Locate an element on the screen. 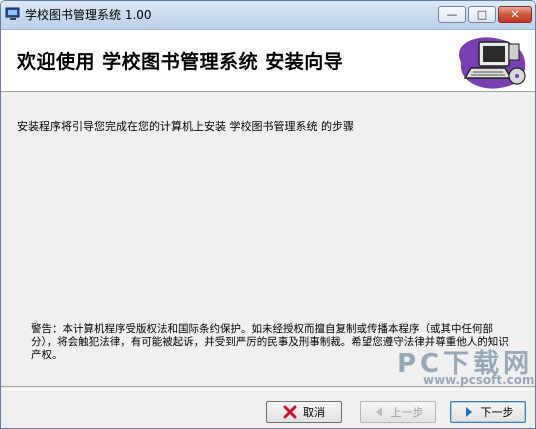 This screenshot has width=536, height=429. cancel-icon is located at coordinates (290, 412).